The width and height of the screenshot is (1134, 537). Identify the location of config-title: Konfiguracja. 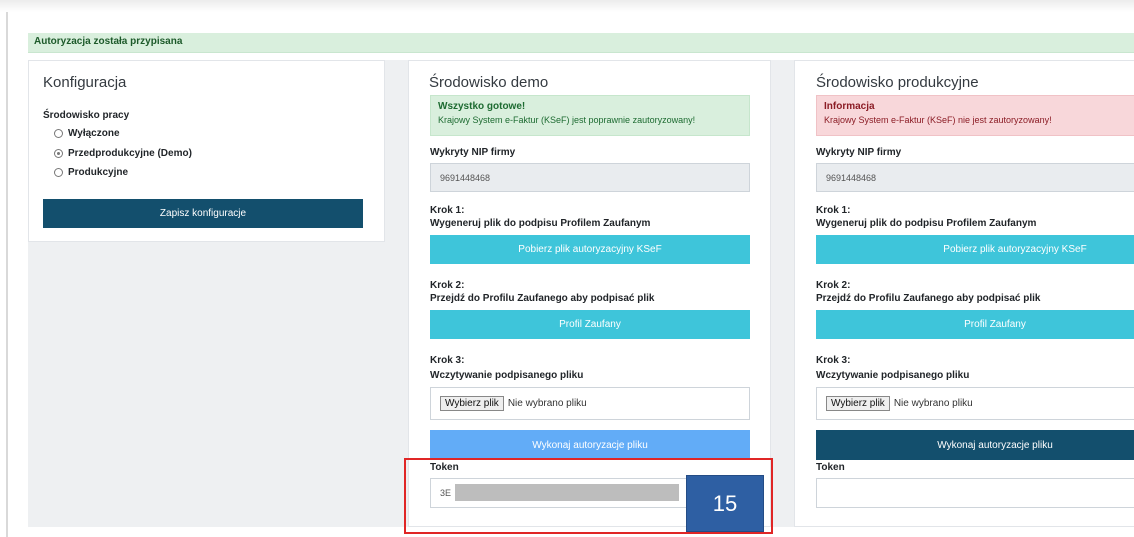
(85, 82).